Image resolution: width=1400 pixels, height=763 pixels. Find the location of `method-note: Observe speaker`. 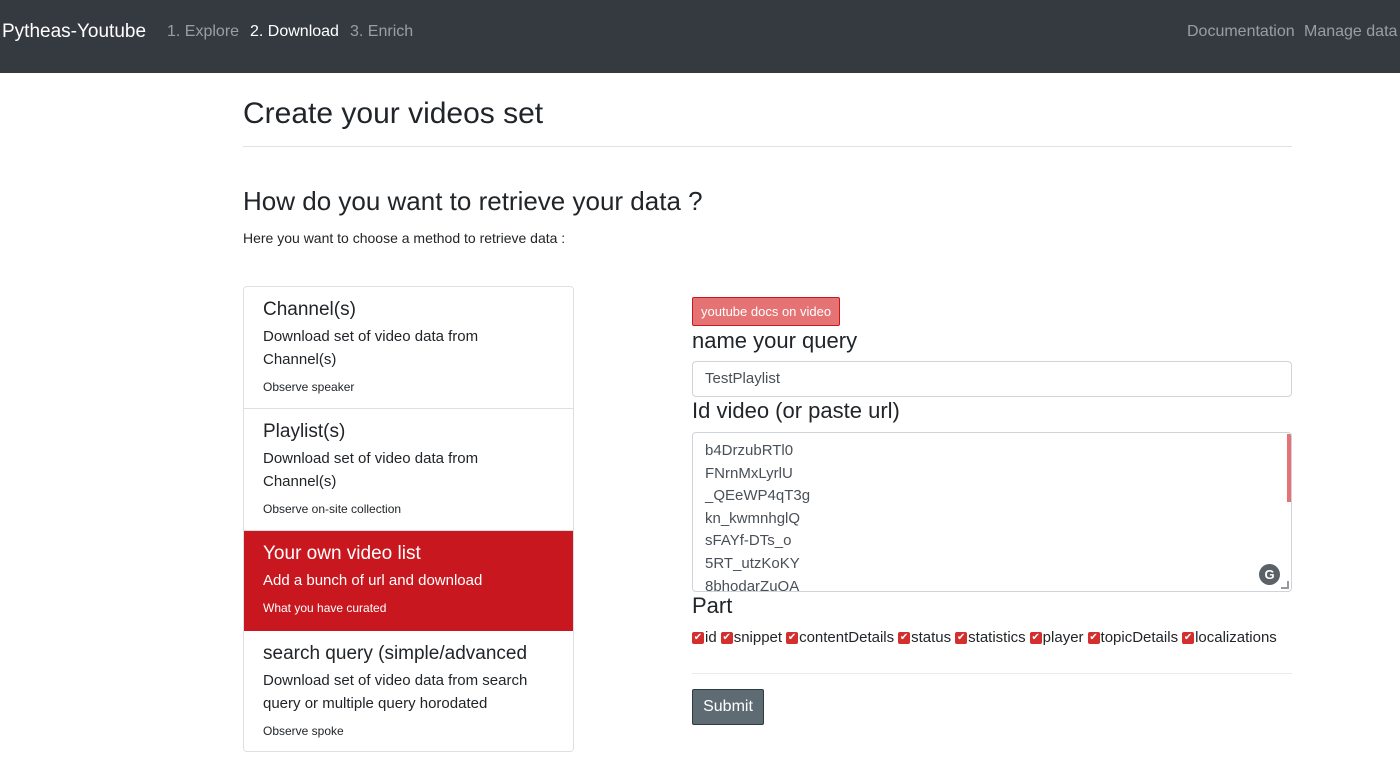

method-note: Observe speaker is located at coordinates (309, 387).